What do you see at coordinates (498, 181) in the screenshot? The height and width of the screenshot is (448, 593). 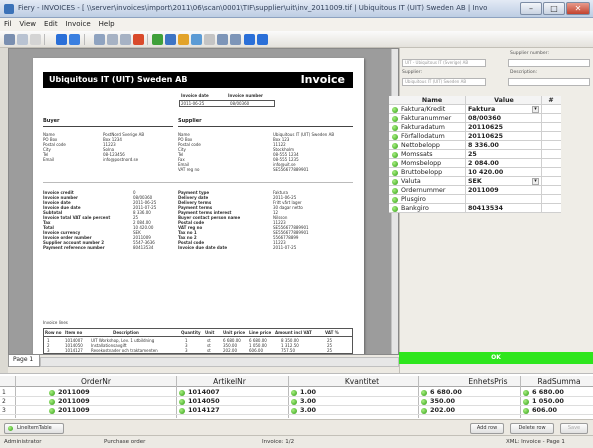 I see `field-value: SEK` at bounding box center [498, 181].